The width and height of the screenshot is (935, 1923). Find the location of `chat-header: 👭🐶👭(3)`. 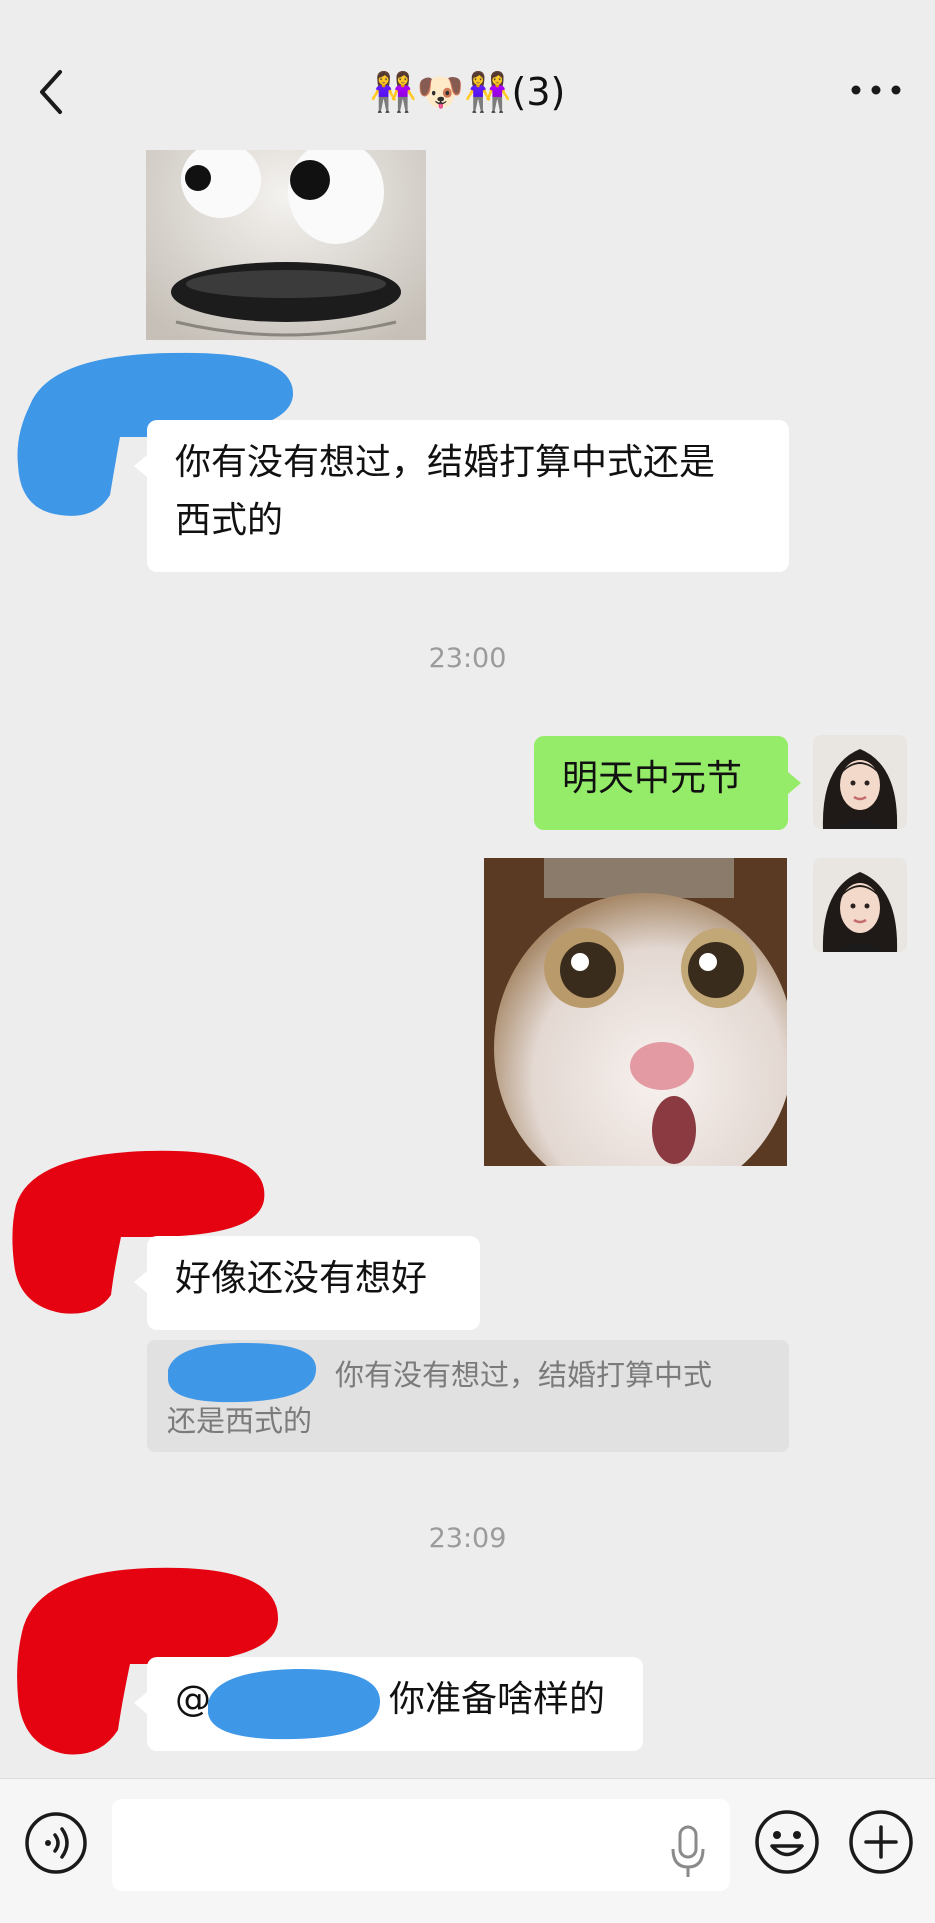

chat-header: 👭🐶👭(3) is located at coordinates (467, 75).